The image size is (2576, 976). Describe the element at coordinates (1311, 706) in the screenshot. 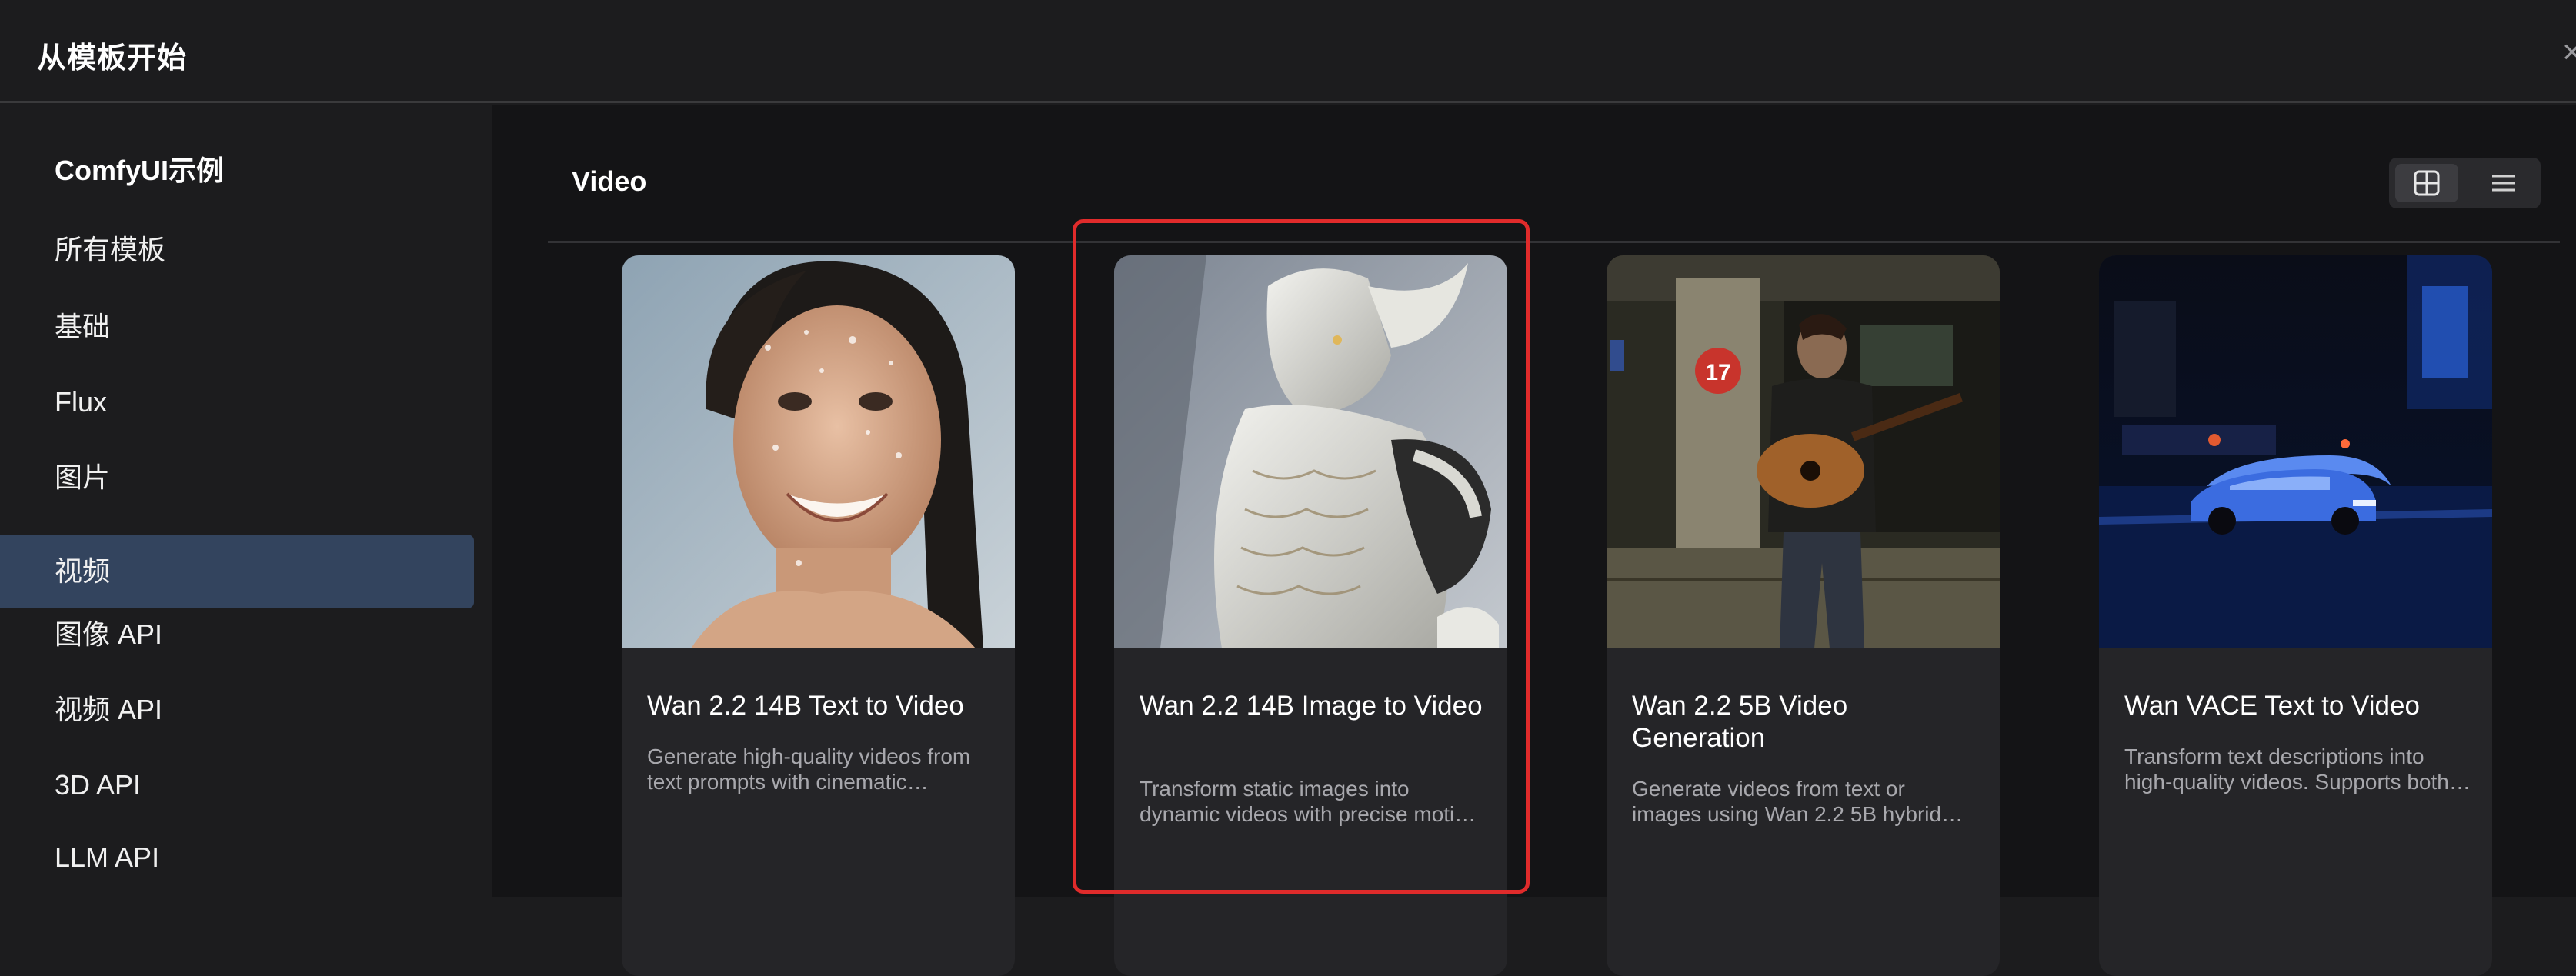

I see `card-title: Wan 2.2 14B Image to Video` at that location.